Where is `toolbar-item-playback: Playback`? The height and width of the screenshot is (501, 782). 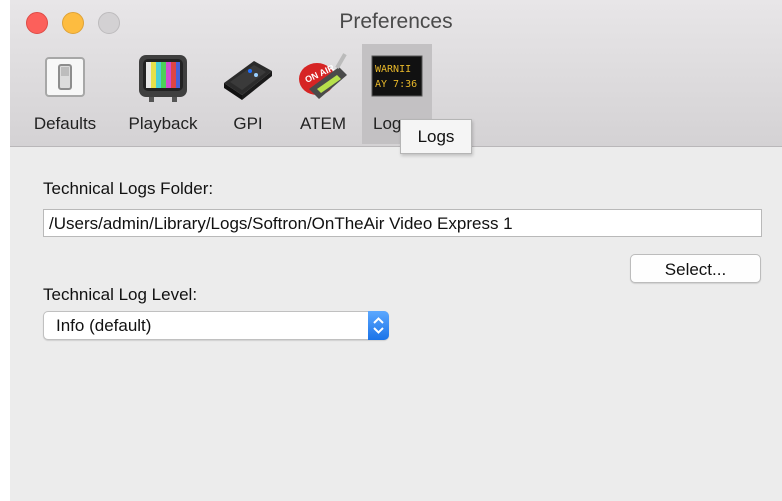 toolbar-item-playback: Playback is located at coordinates (163, 94).